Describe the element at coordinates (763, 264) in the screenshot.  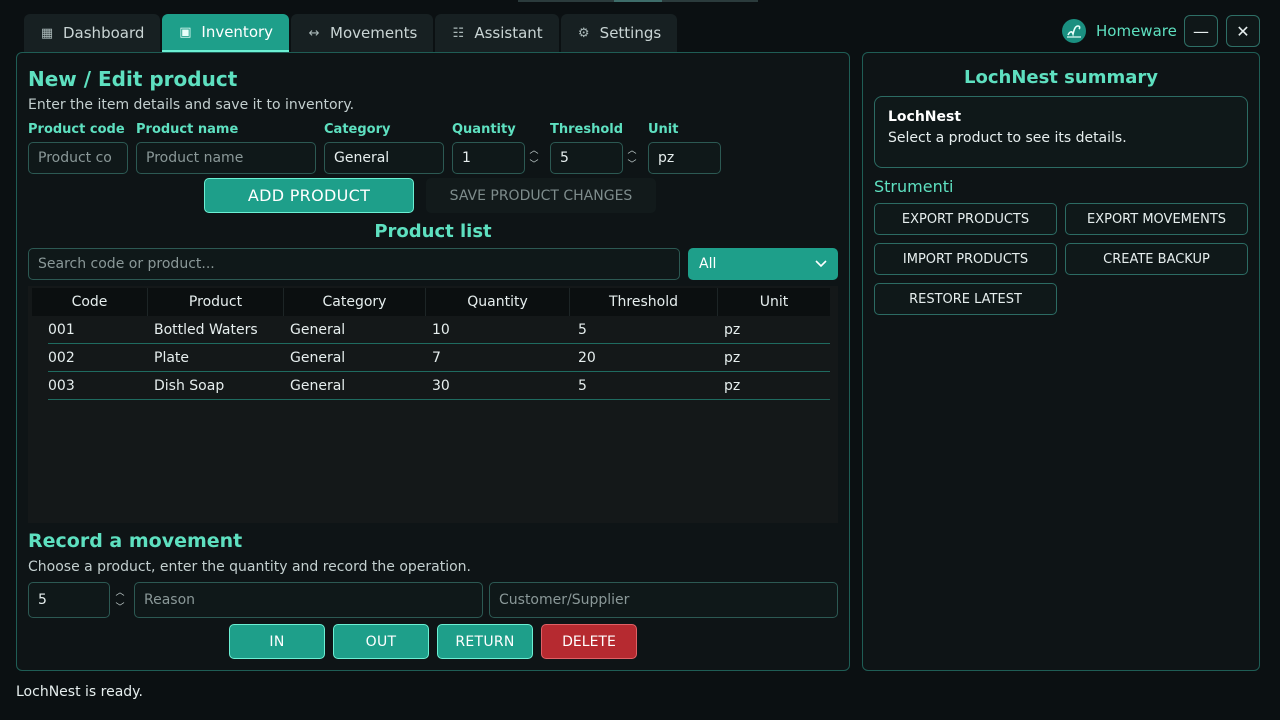
I see `category-filter-select: All` at that location.